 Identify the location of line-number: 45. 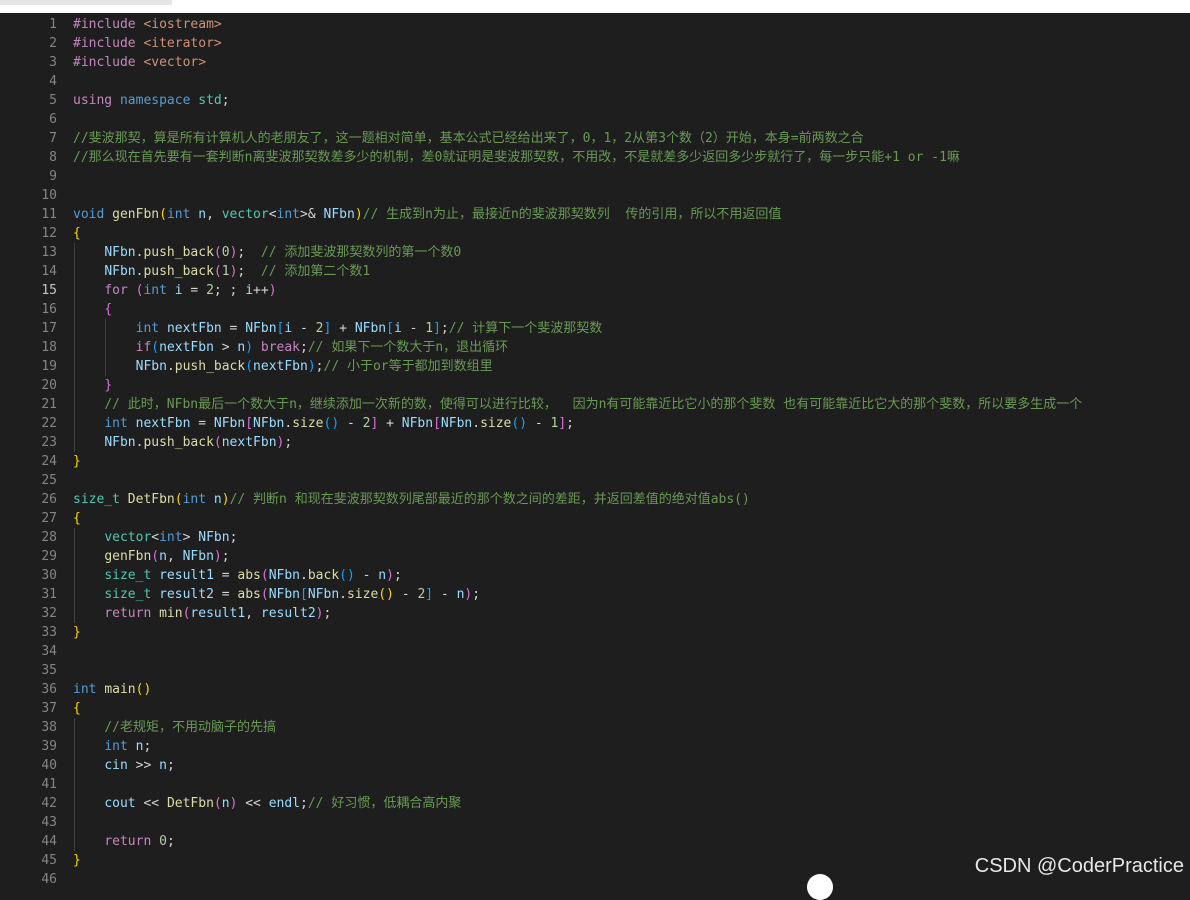
(49, 860).